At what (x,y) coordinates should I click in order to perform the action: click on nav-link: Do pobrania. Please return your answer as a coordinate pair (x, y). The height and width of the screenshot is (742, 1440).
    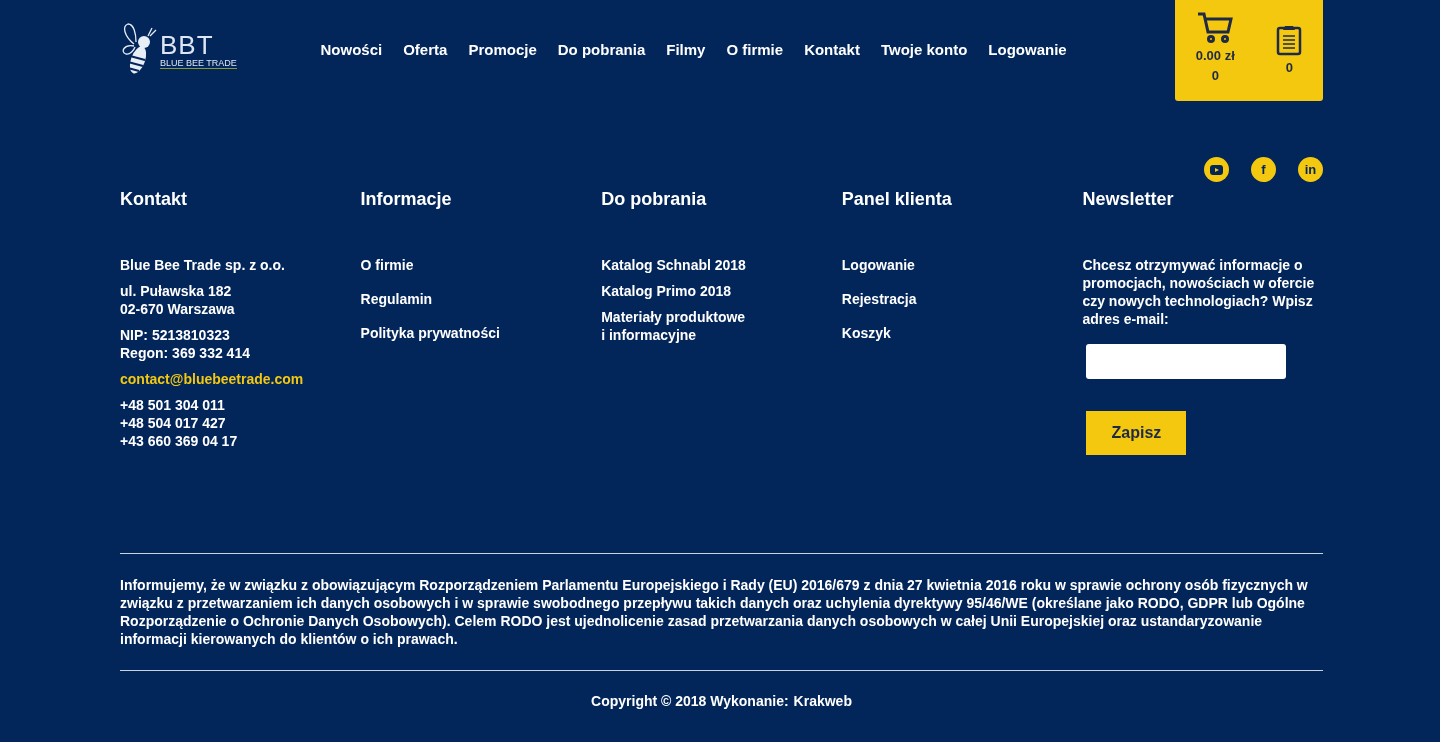
    Looking at the image, I should click on (601, 49).